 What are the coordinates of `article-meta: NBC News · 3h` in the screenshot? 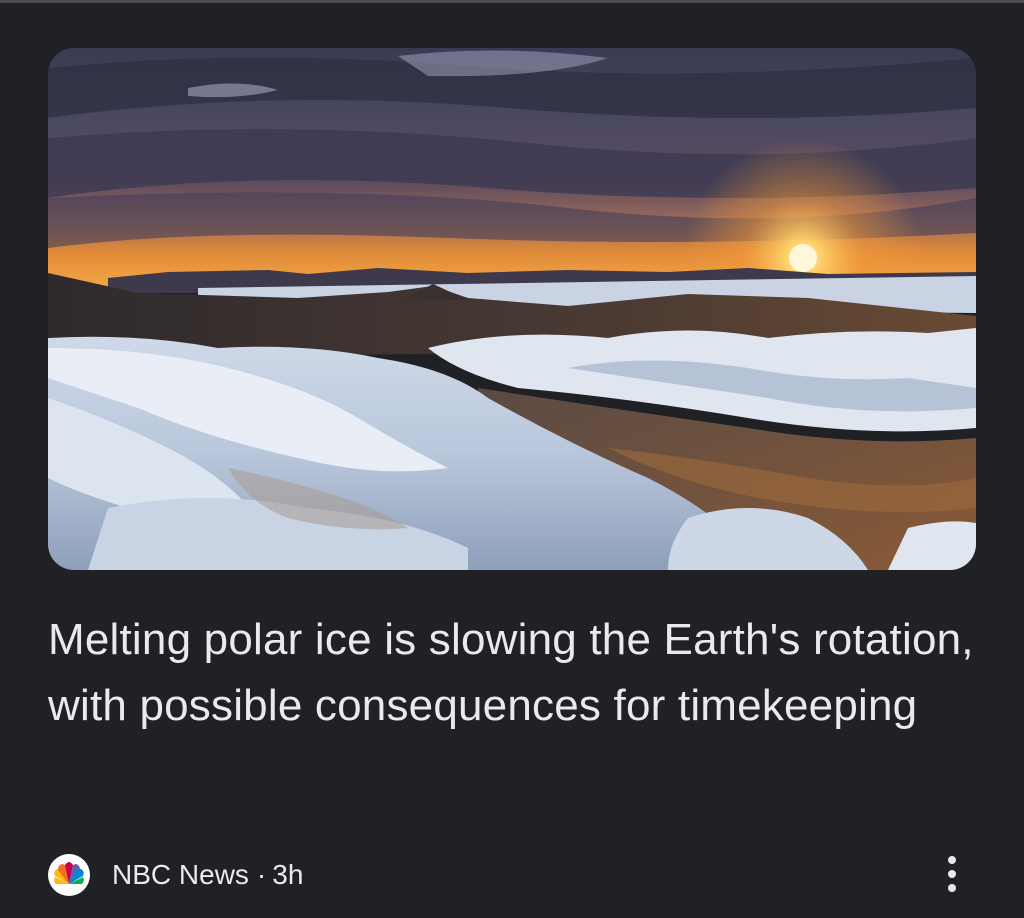 It's located at (175, 875).